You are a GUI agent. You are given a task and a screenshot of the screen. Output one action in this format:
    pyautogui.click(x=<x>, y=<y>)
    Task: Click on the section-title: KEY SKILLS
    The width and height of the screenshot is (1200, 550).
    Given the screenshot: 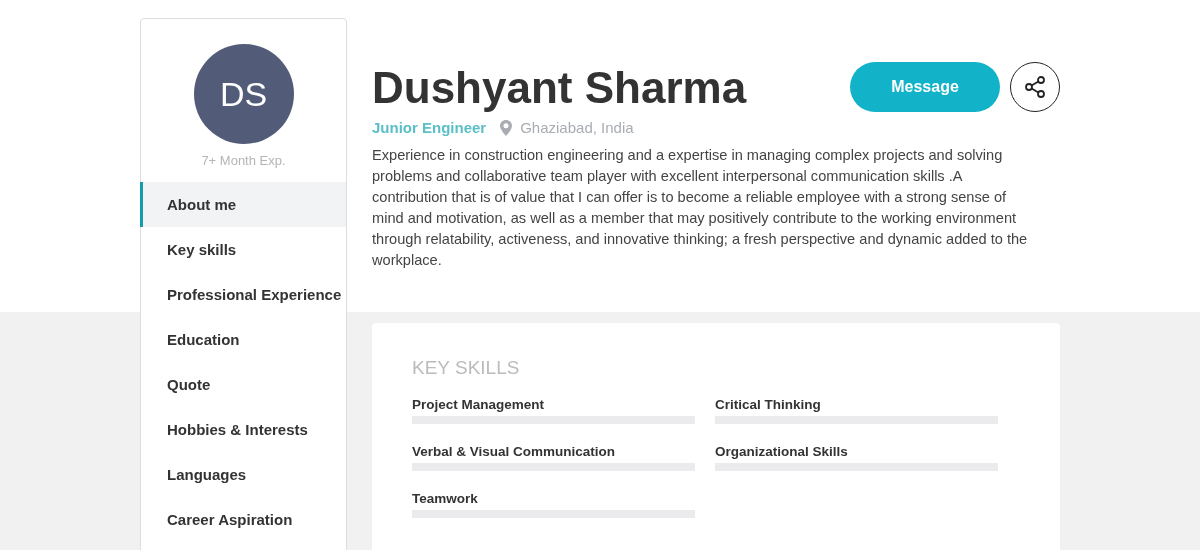 What is the action you would take?
    pyautogui.click(x=466, y=368)
    